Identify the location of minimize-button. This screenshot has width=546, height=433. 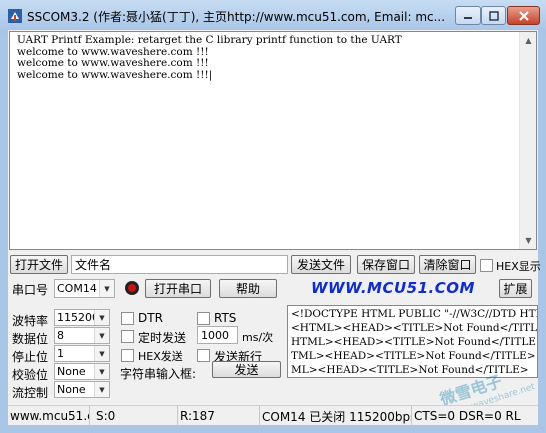
(468, 15).